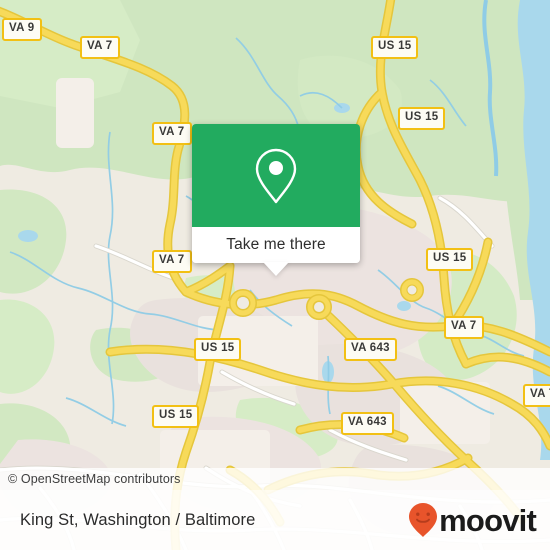 The height and width of the screenshot is (550, 550). What do you see at coordinates (22, 29) in the screenshot?
I see `road-shield: VA 9` at bounding box center [22, 29].